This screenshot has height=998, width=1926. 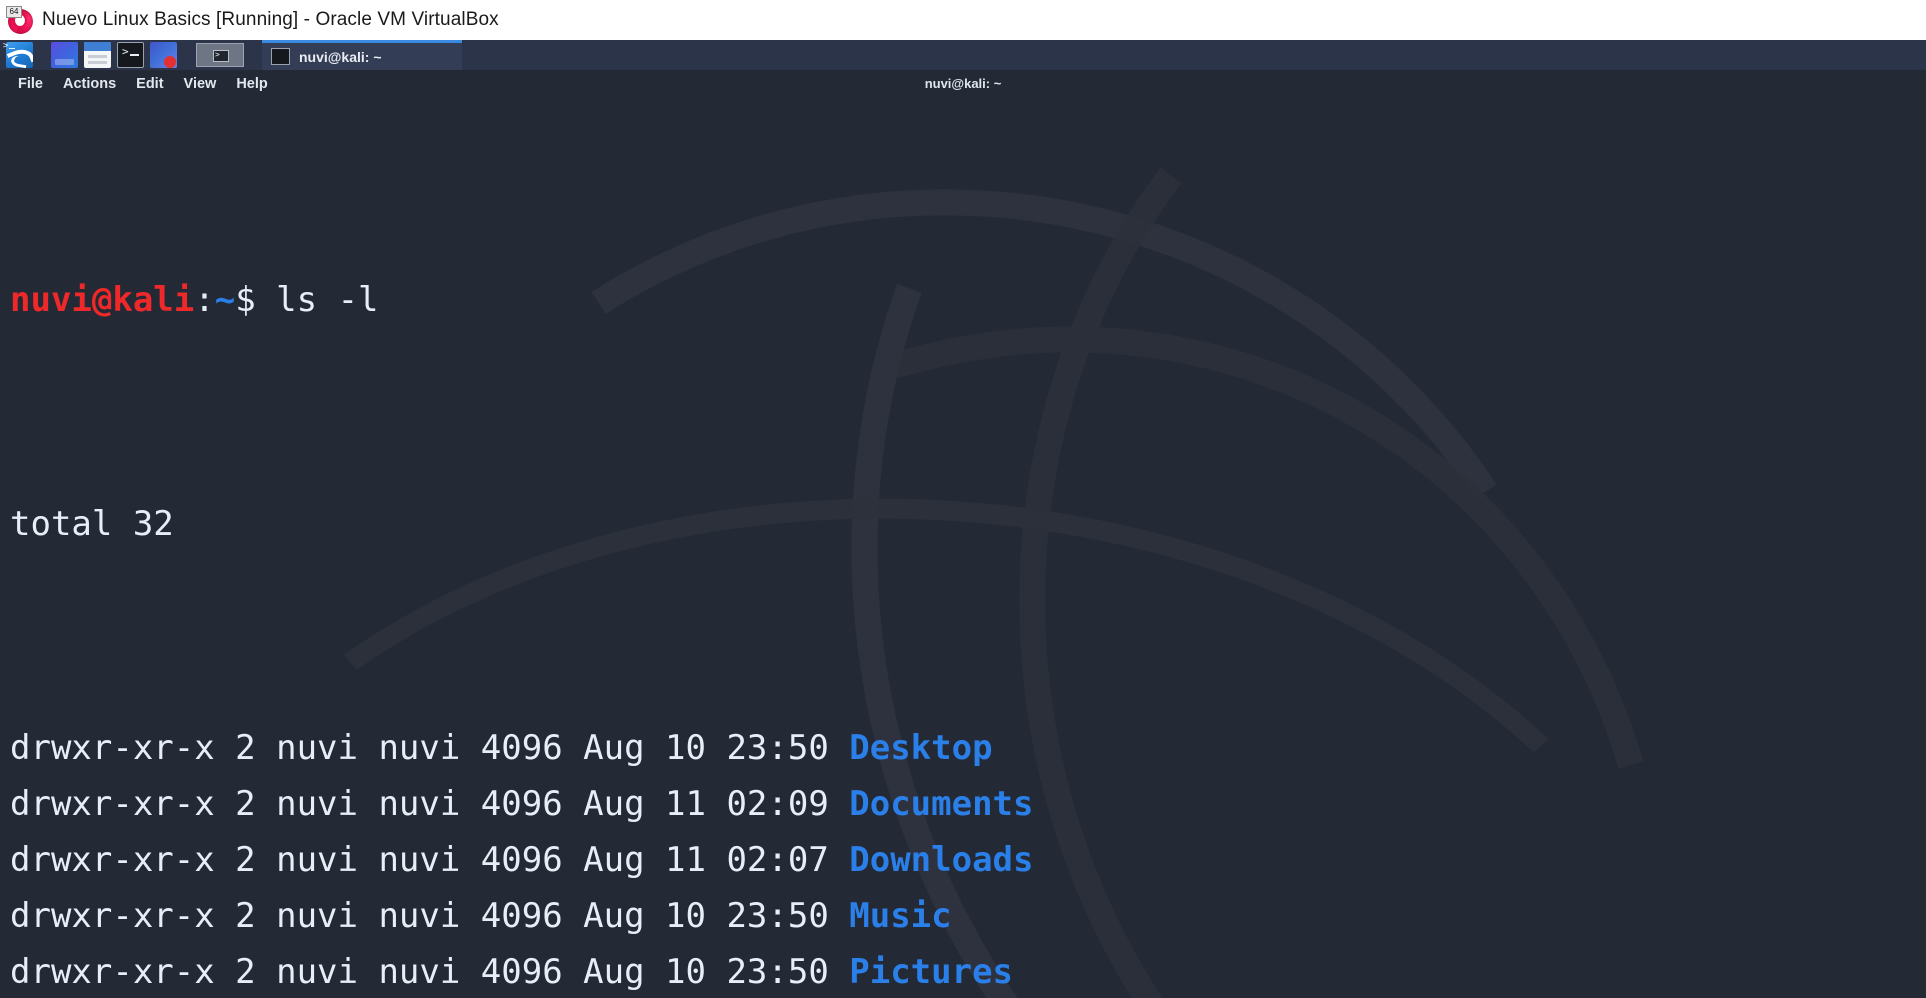 I want to click on panel-launcher-group, so click(x=96, y=55).